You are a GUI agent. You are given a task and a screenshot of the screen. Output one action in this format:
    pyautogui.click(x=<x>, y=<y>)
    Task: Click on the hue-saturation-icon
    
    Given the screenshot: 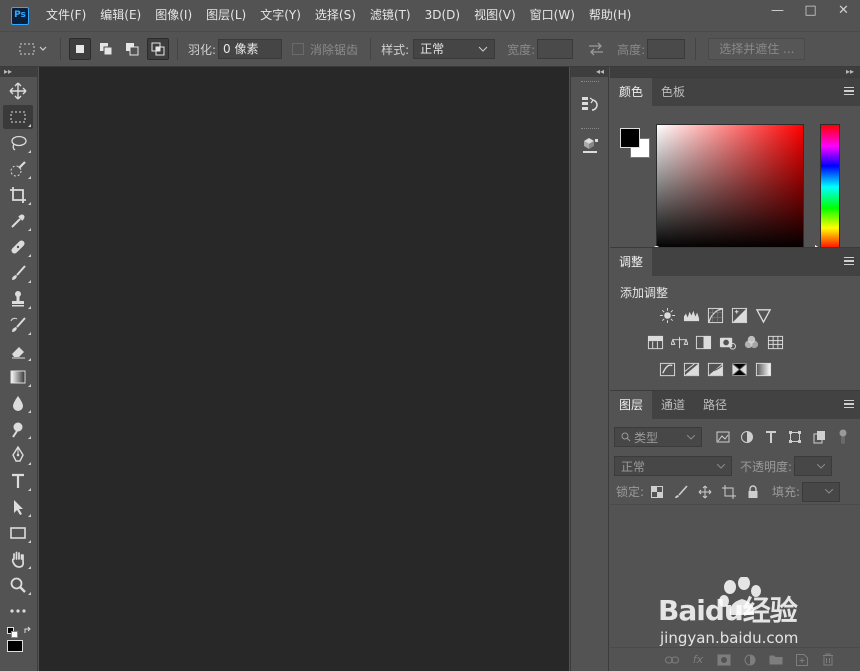 What is the action you would take?
    pyautogui.click(x=655, y=342)
    